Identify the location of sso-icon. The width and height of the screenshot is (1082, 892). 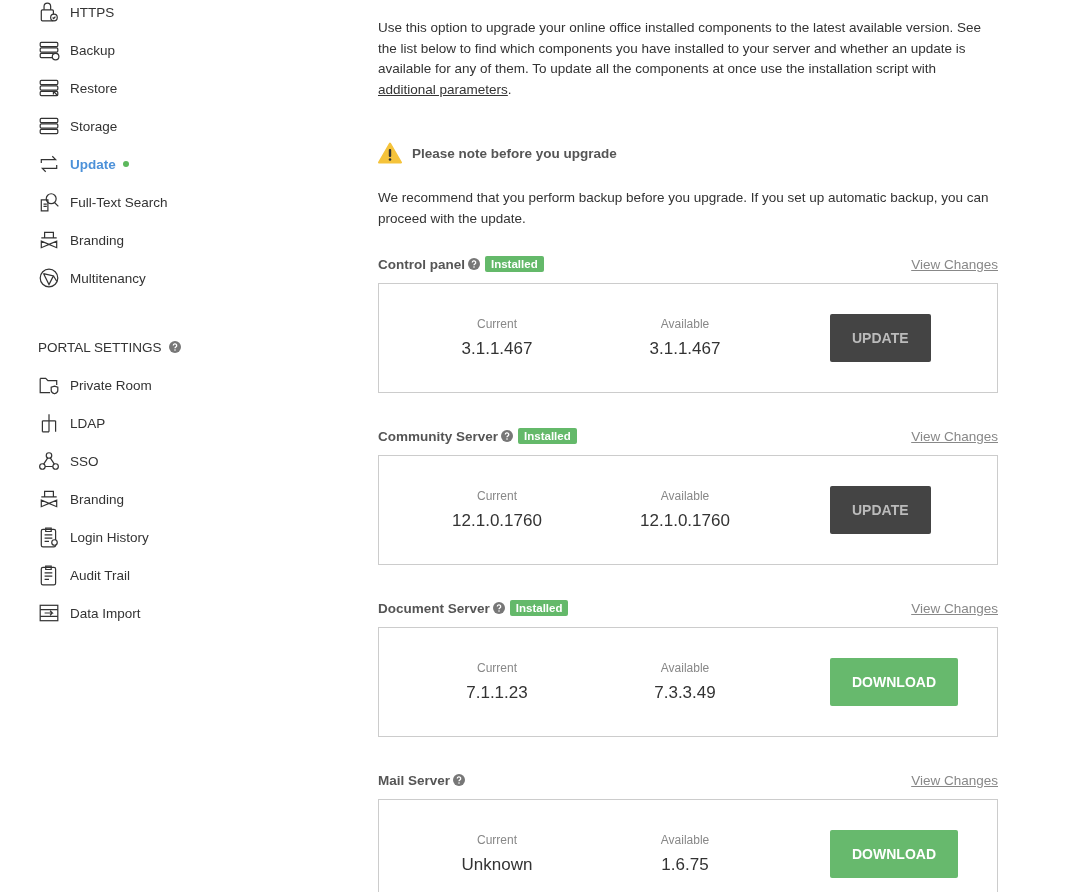
(49, 461).